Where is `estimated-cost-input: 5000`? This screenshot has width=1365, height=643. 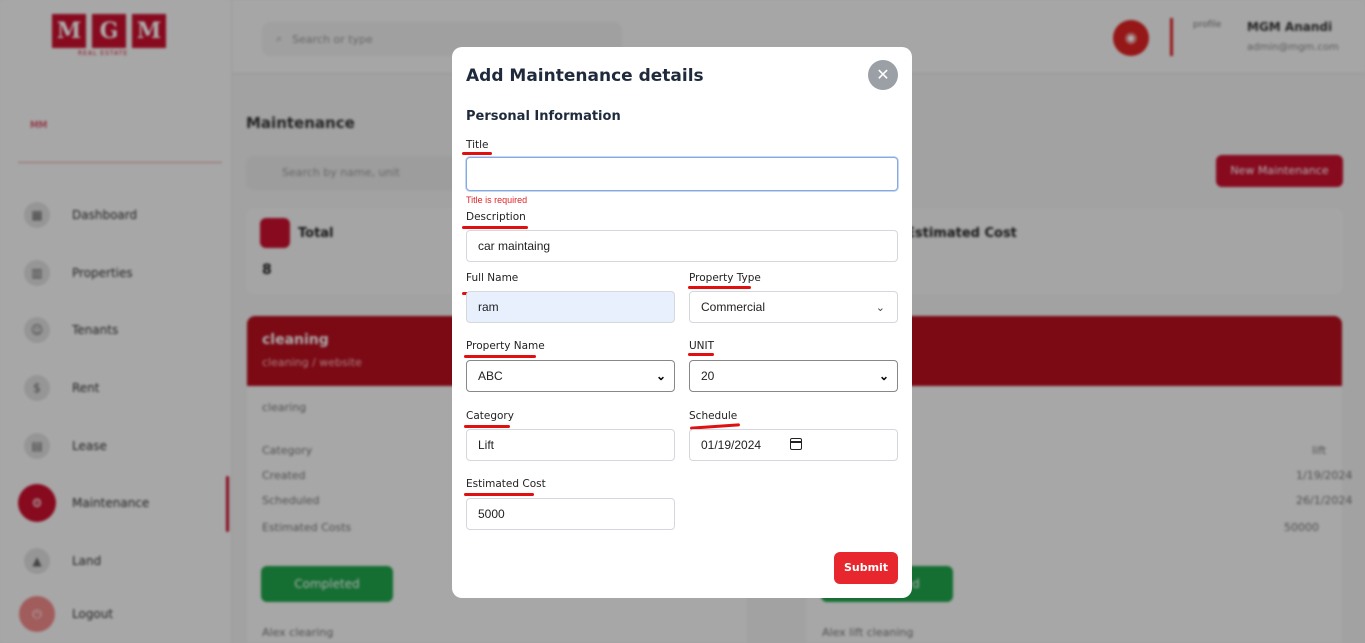 estimated-cost-input: 5000 is located at coordinates (570, 514).